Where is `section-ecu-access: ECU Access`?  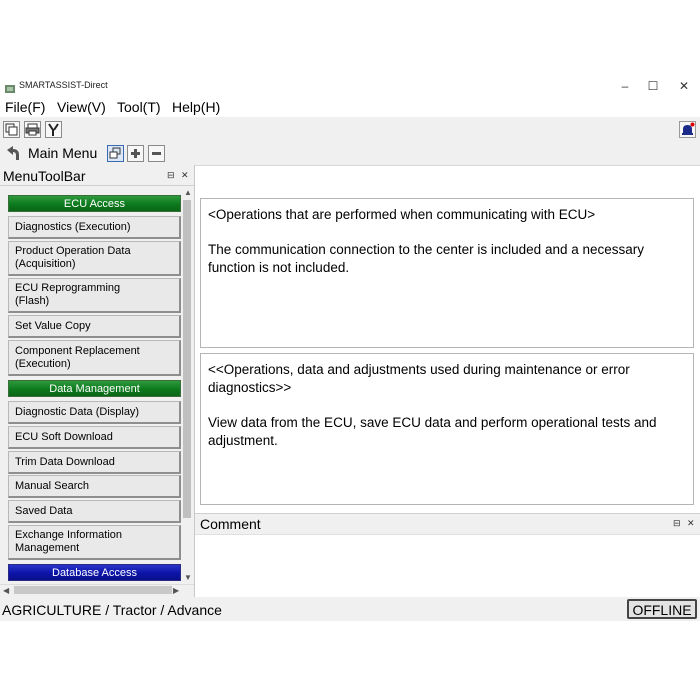 section-ecu-access: ECU Access is located at coordinates (94, 203).